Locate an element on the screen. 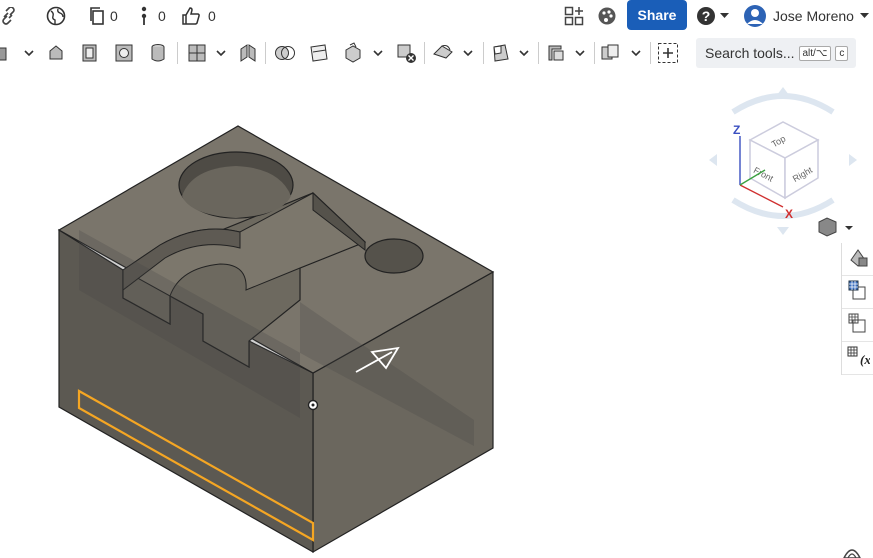 The width and height of the screenshot is (873, 558). user-menu: Jose Moreno is located at coordinates (806, 16).